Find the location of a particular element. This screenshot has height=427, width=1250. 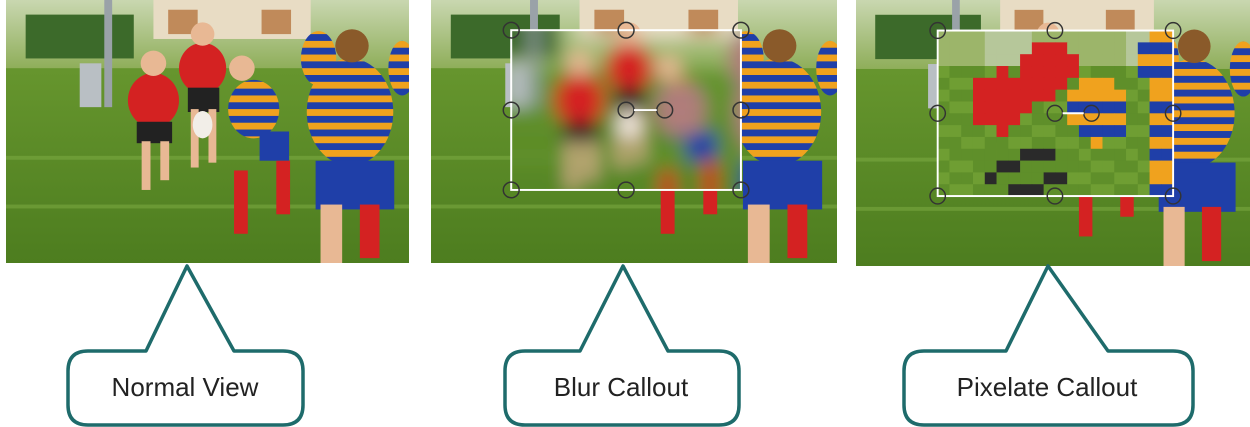

normal-view-label: Normal View is located at coordinates (185, 387).